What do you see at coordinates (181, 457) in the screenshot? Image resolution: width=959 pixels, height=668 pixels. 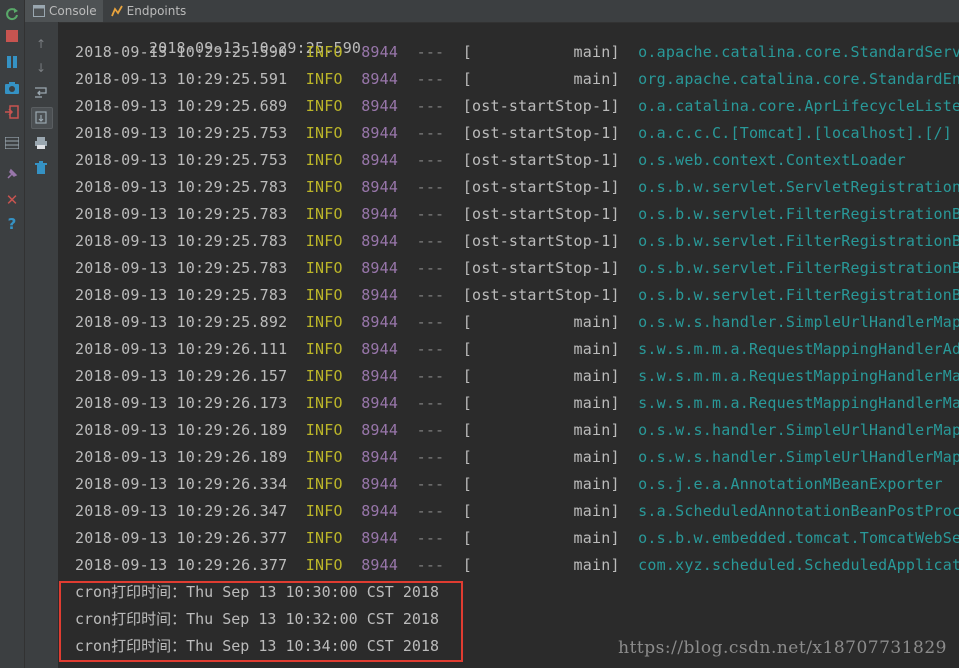 I see `log-date: 2018-09-13 10:29:26.189` at bounding box center [181, 457].